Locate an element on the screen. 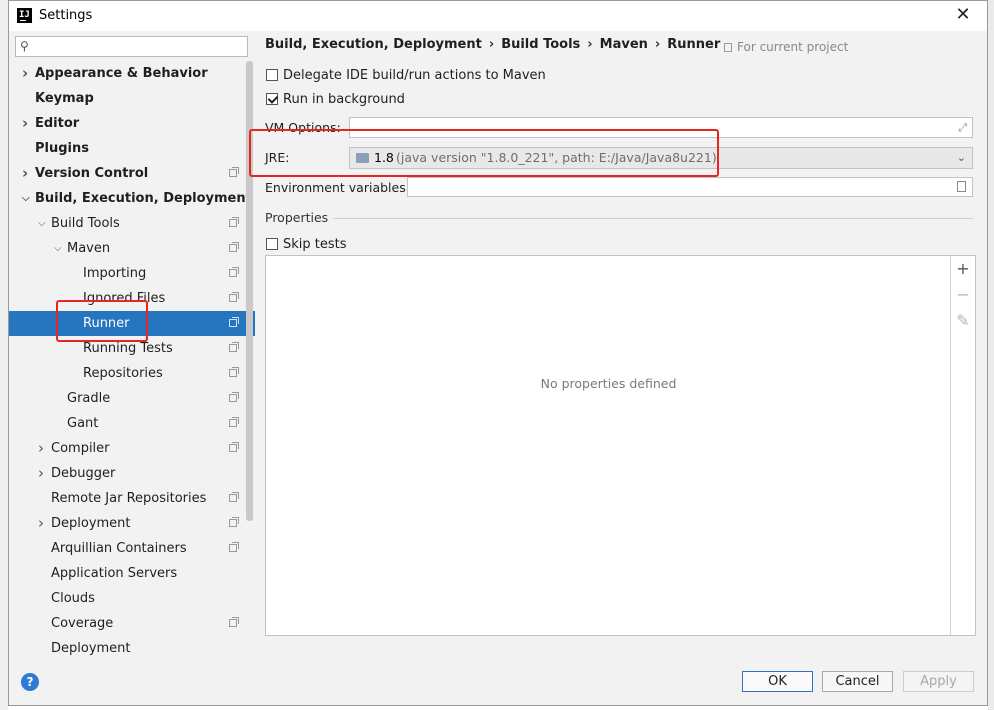 This screenshot has height=710, width=994. sidebar-item-label: Debugger is located at coordinates (83, 473).